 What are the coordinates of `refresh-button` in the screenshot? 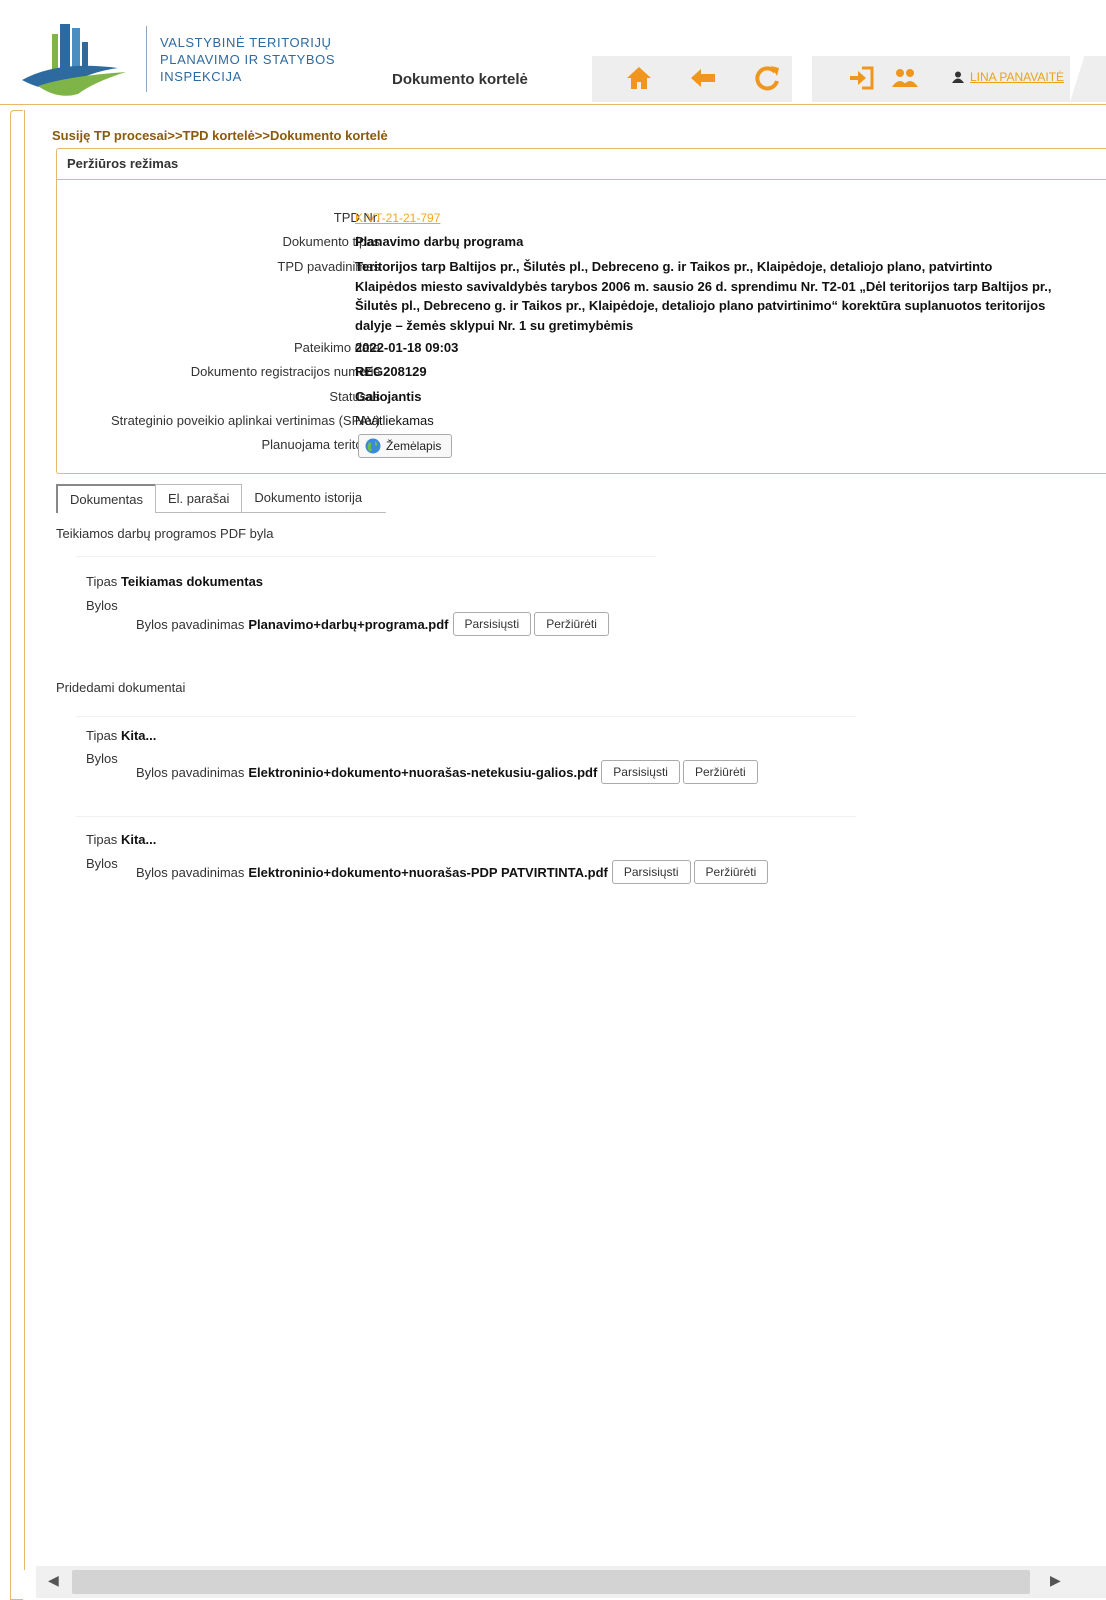 It's located at (767, 78).